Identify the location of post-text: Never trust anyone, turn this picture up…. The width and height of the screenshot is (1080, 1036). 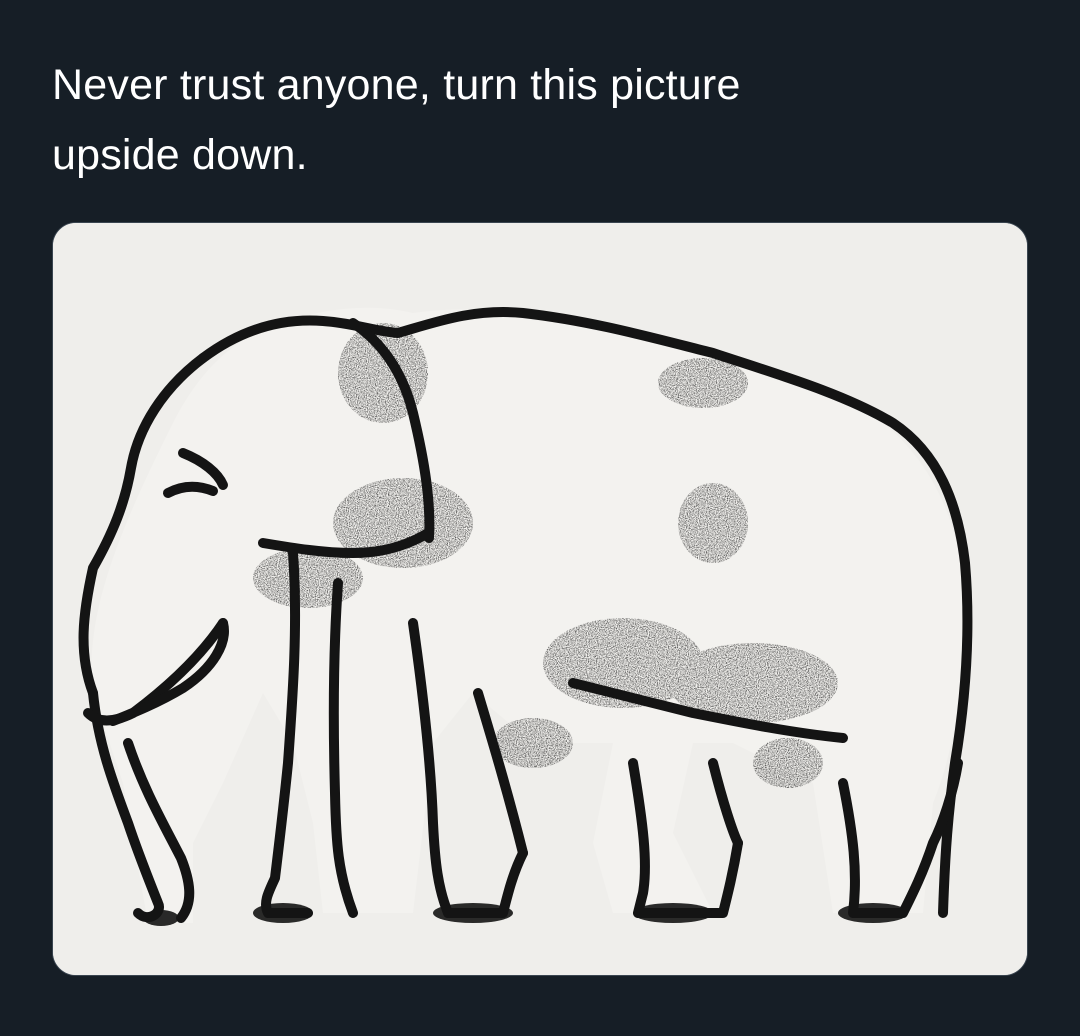
(532, 120).